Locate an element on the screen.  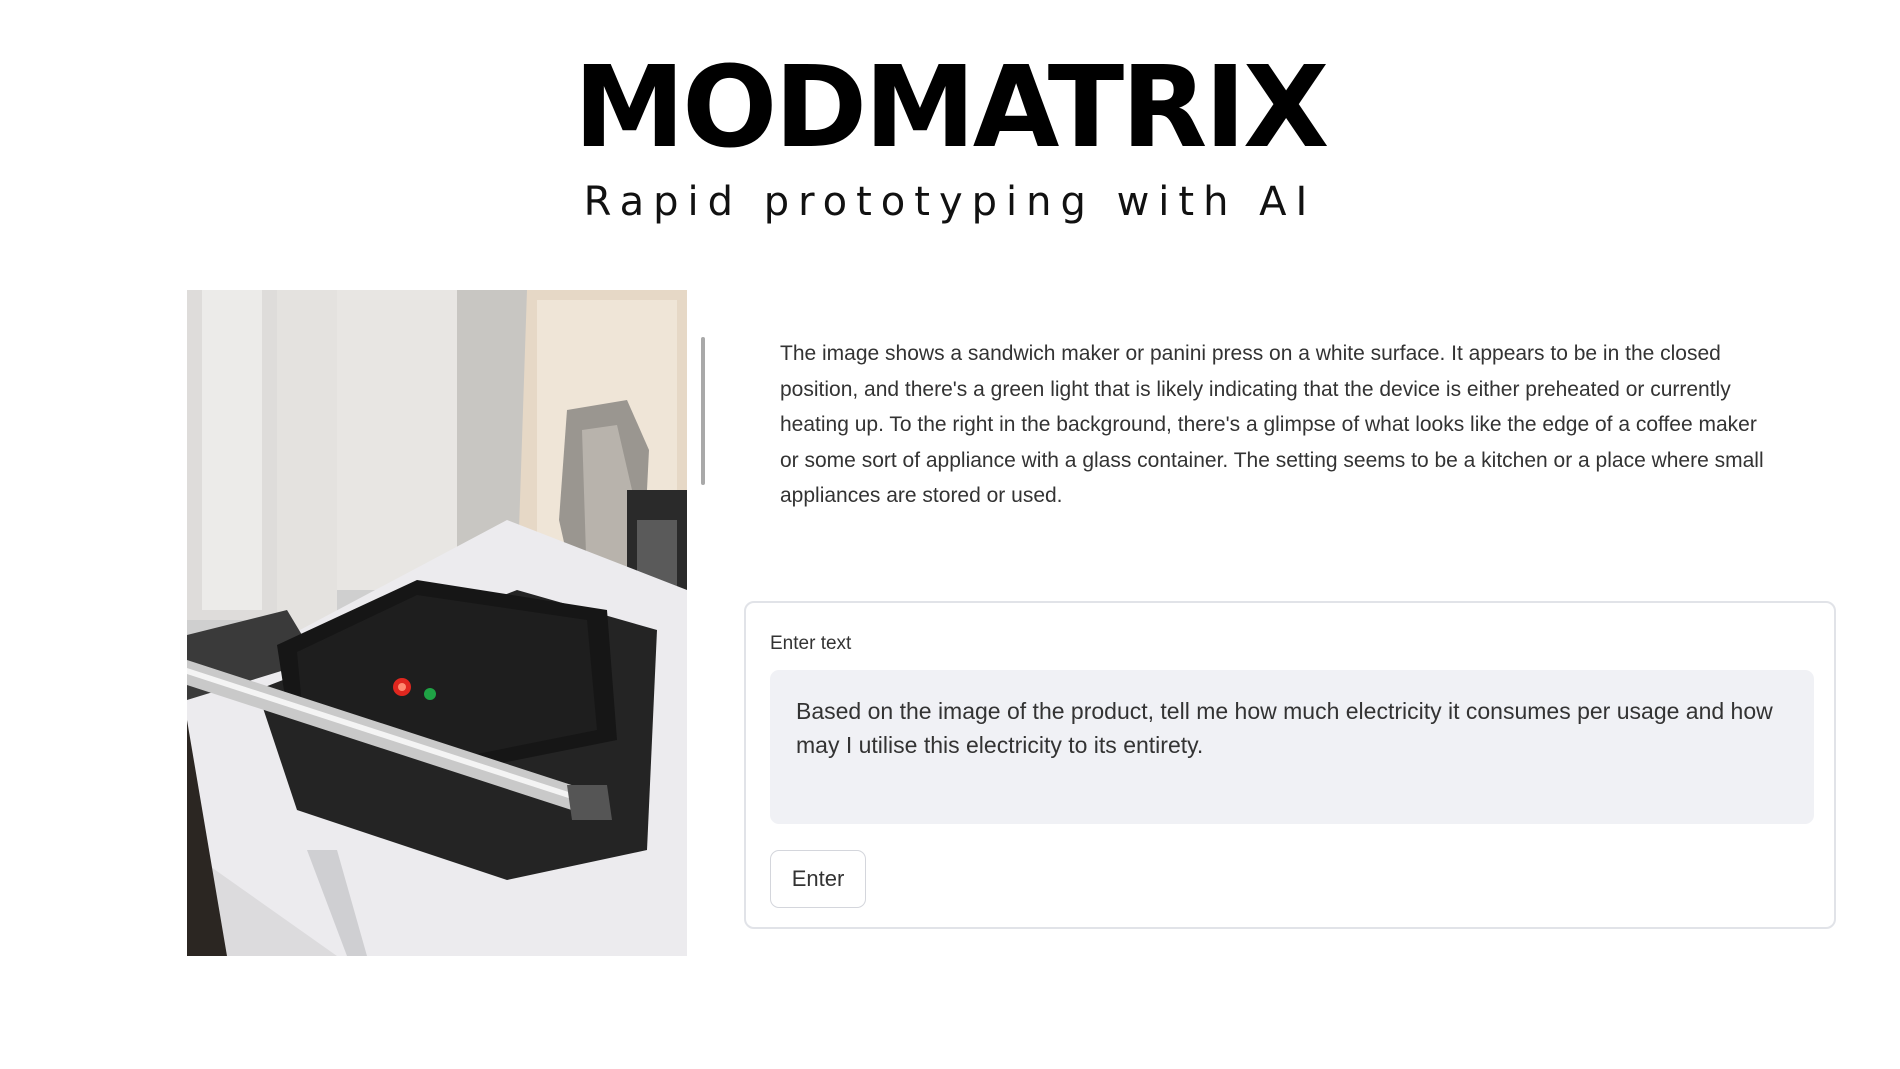
enter-button: Enter is located at coordinates (818, 879).